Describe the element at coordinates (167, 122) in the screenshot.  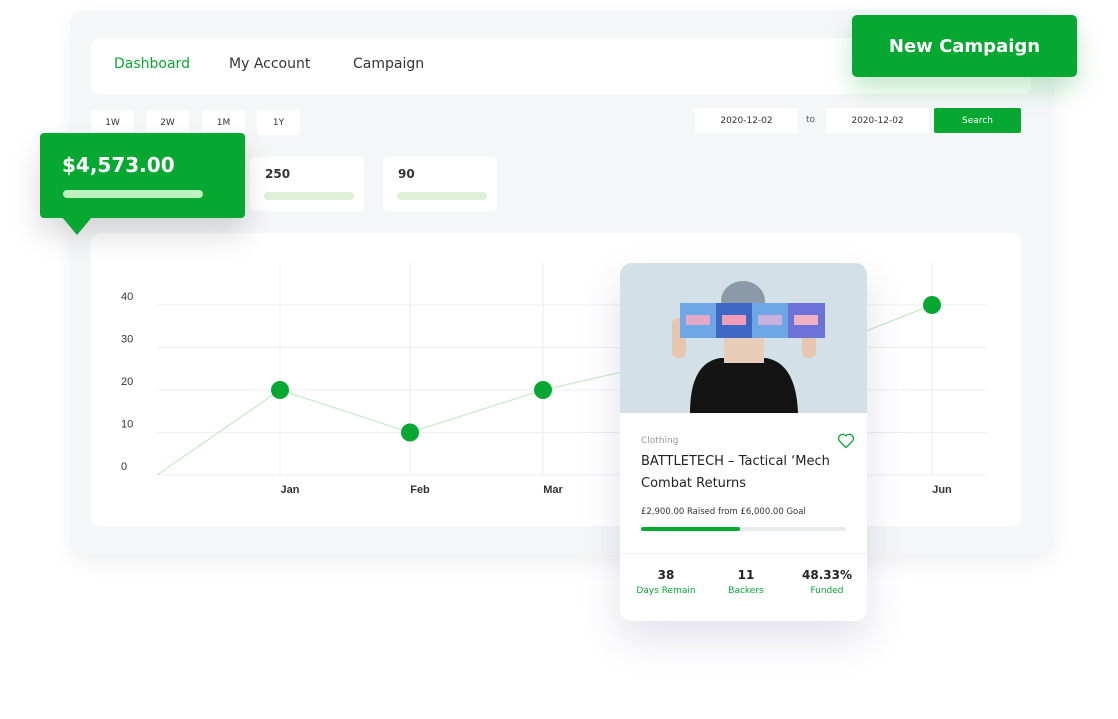
I see `range-2w-button: 2W` at that location.